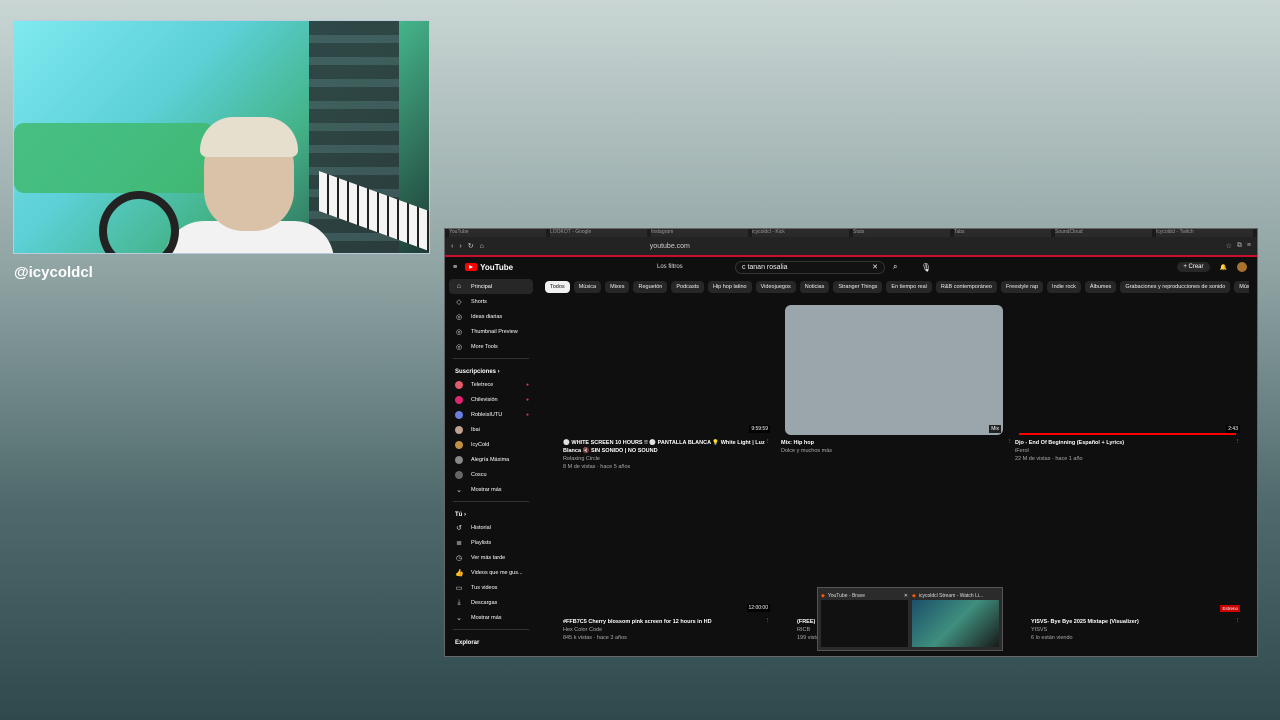 This screenshot has width=1280, height=720. Describe the element at coordinates (894, 451) in the screenshot. I see `channel-name: Dolce y muchos más` at that location.